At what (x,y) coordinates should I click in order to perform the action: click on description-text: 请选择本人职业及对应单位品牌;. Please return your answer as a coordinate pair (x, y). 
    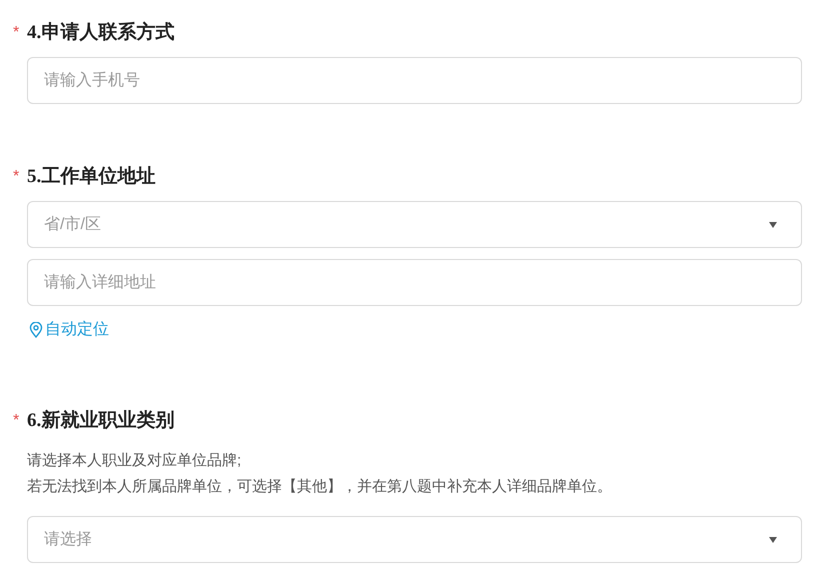
    Looking at the image, I should click on (134, 461).